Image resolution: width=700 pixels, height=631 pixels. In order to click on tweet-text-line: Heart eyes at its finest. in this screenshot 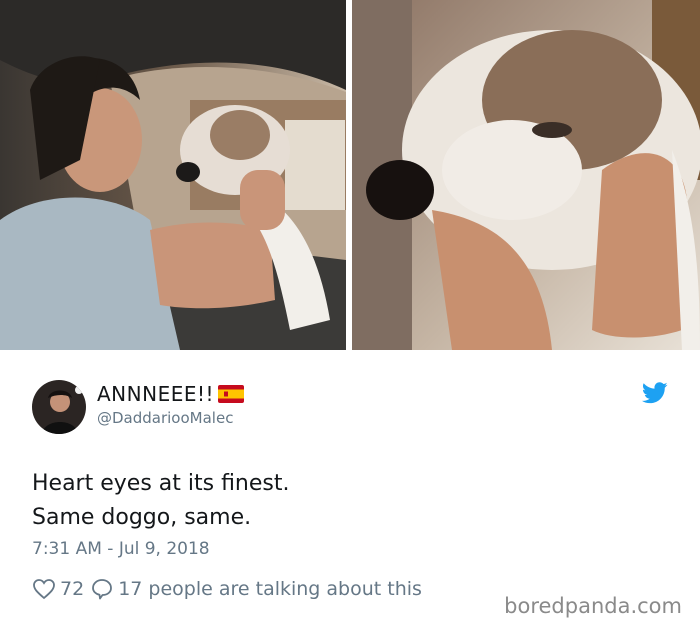, I will do `click(161, 483)`.